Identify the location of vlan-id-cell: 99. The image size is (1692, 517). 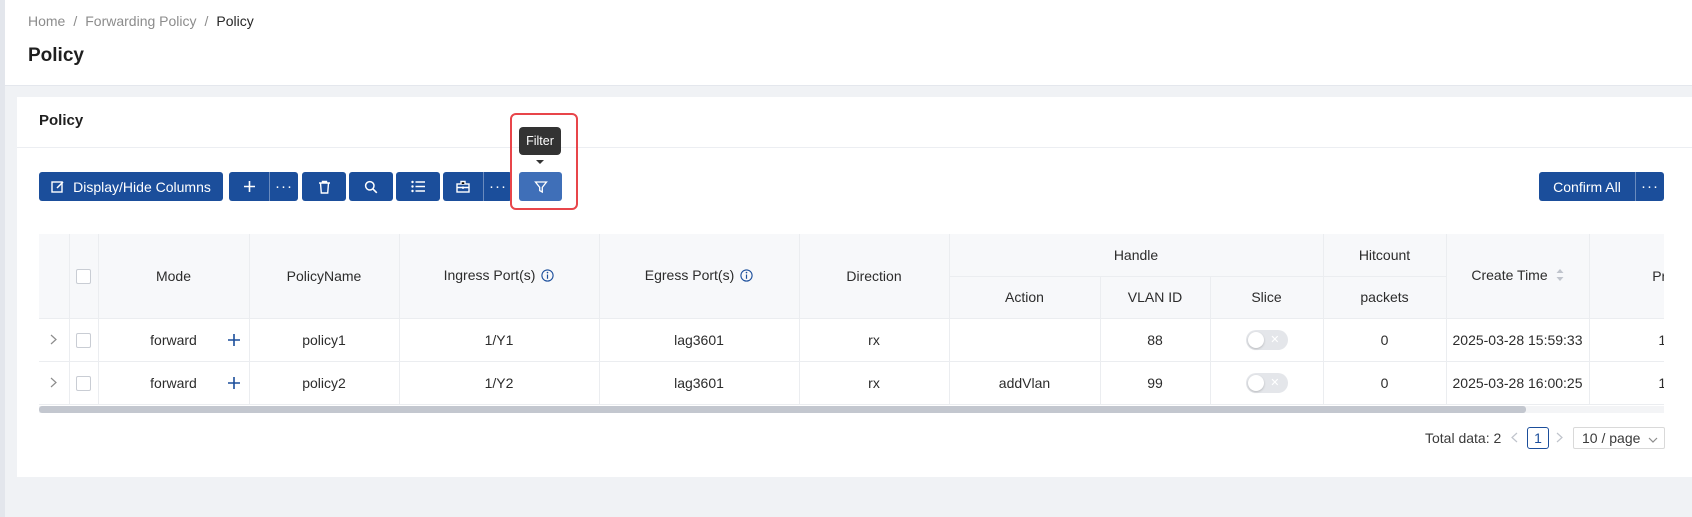
(1155, 383).